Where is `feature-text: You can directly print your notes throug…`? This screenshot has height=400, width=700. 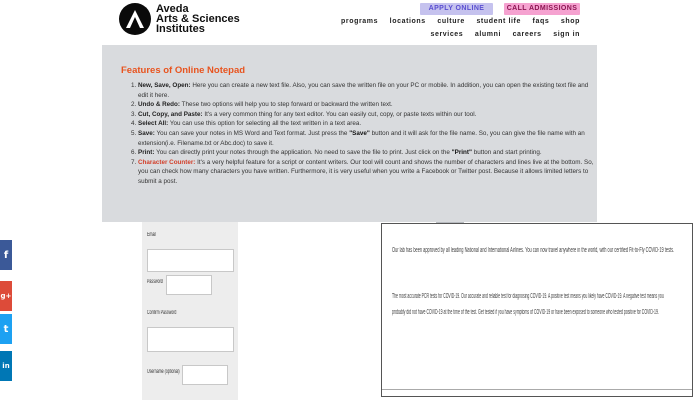 feature-text: You can directly print your notes throug… is located at coordinates (303, 153).